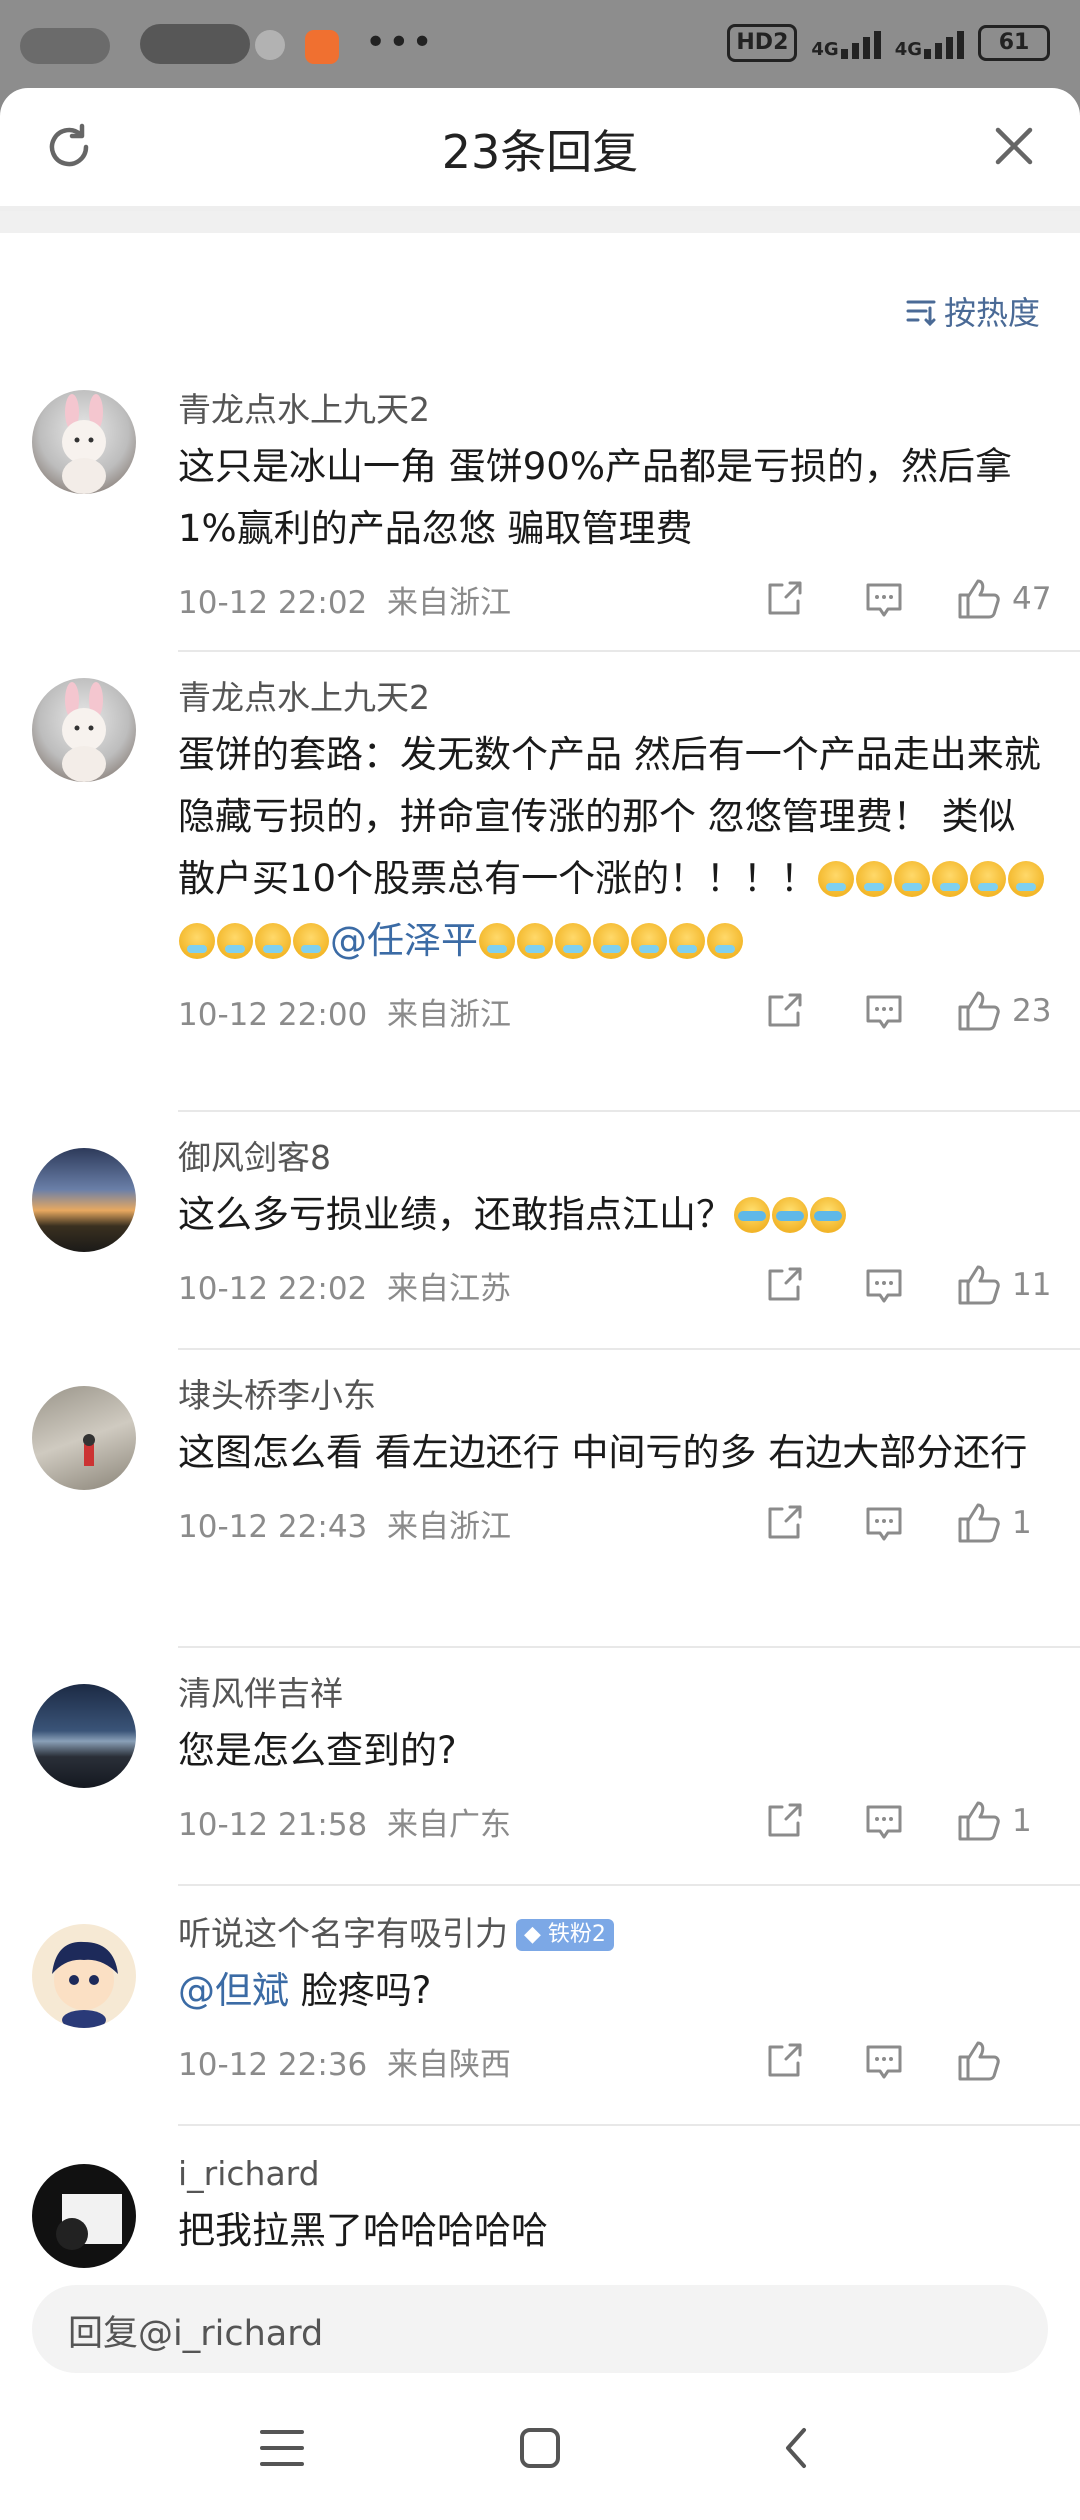  I want to click on mention-link: @任泽平, so click(404, 940).